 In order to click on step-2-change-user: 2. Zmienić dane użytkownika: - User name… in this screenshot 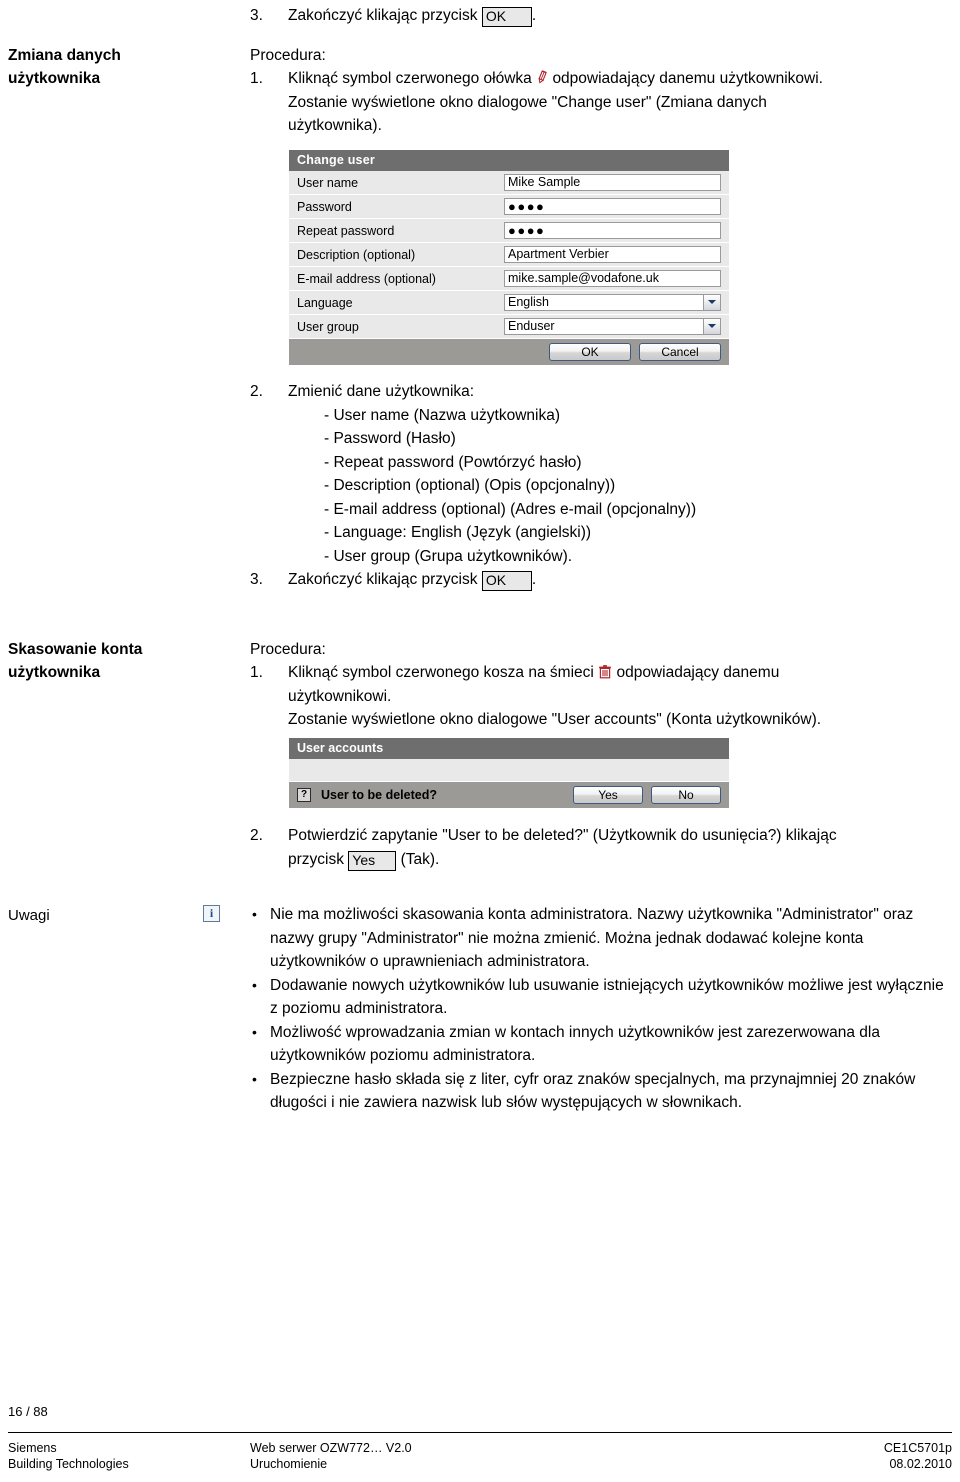, I will do `click(600, 474)`.